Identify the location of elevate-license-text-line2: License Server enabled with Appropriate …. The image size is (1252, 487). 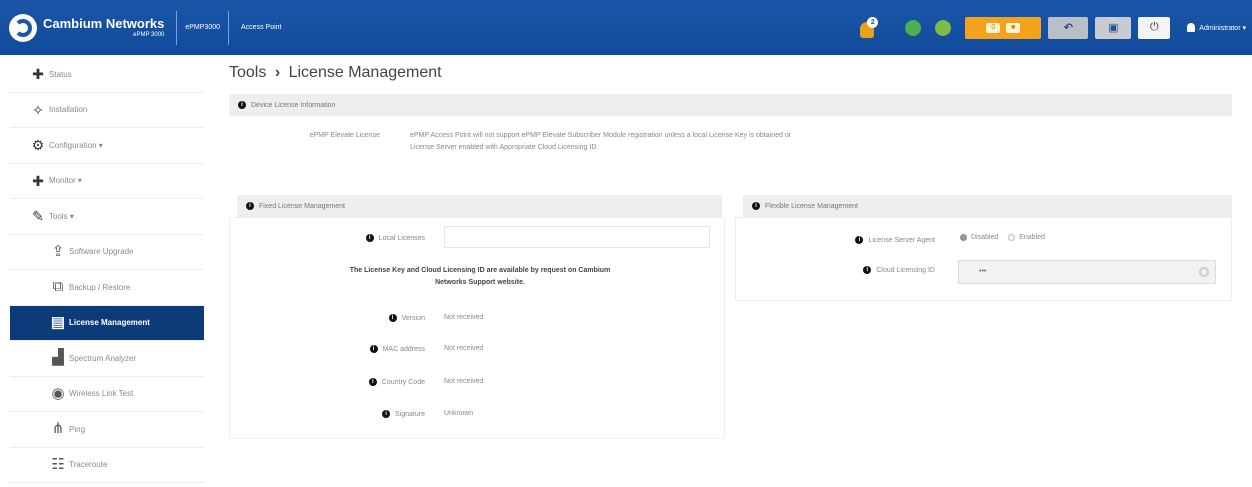
(503, 147).